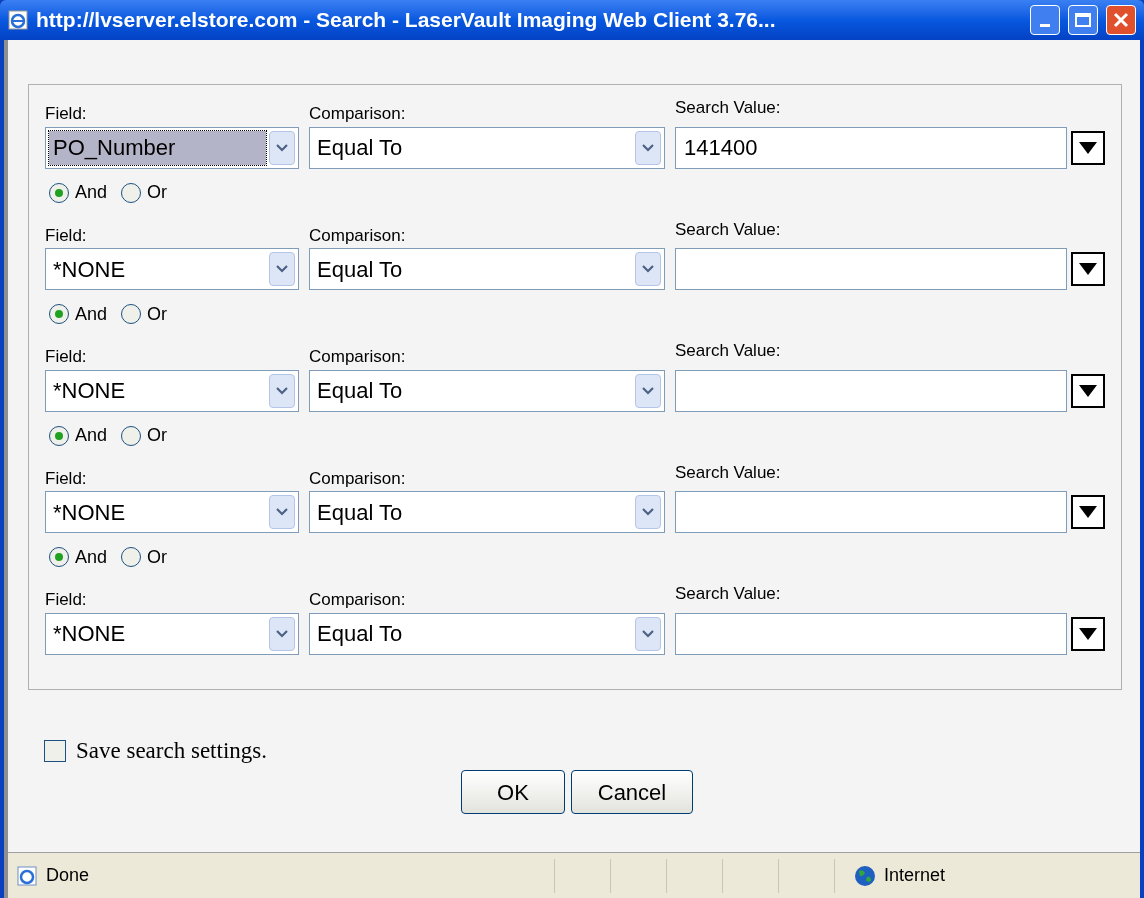  I want to click on search-value-field: 141400, so click(871, 147).